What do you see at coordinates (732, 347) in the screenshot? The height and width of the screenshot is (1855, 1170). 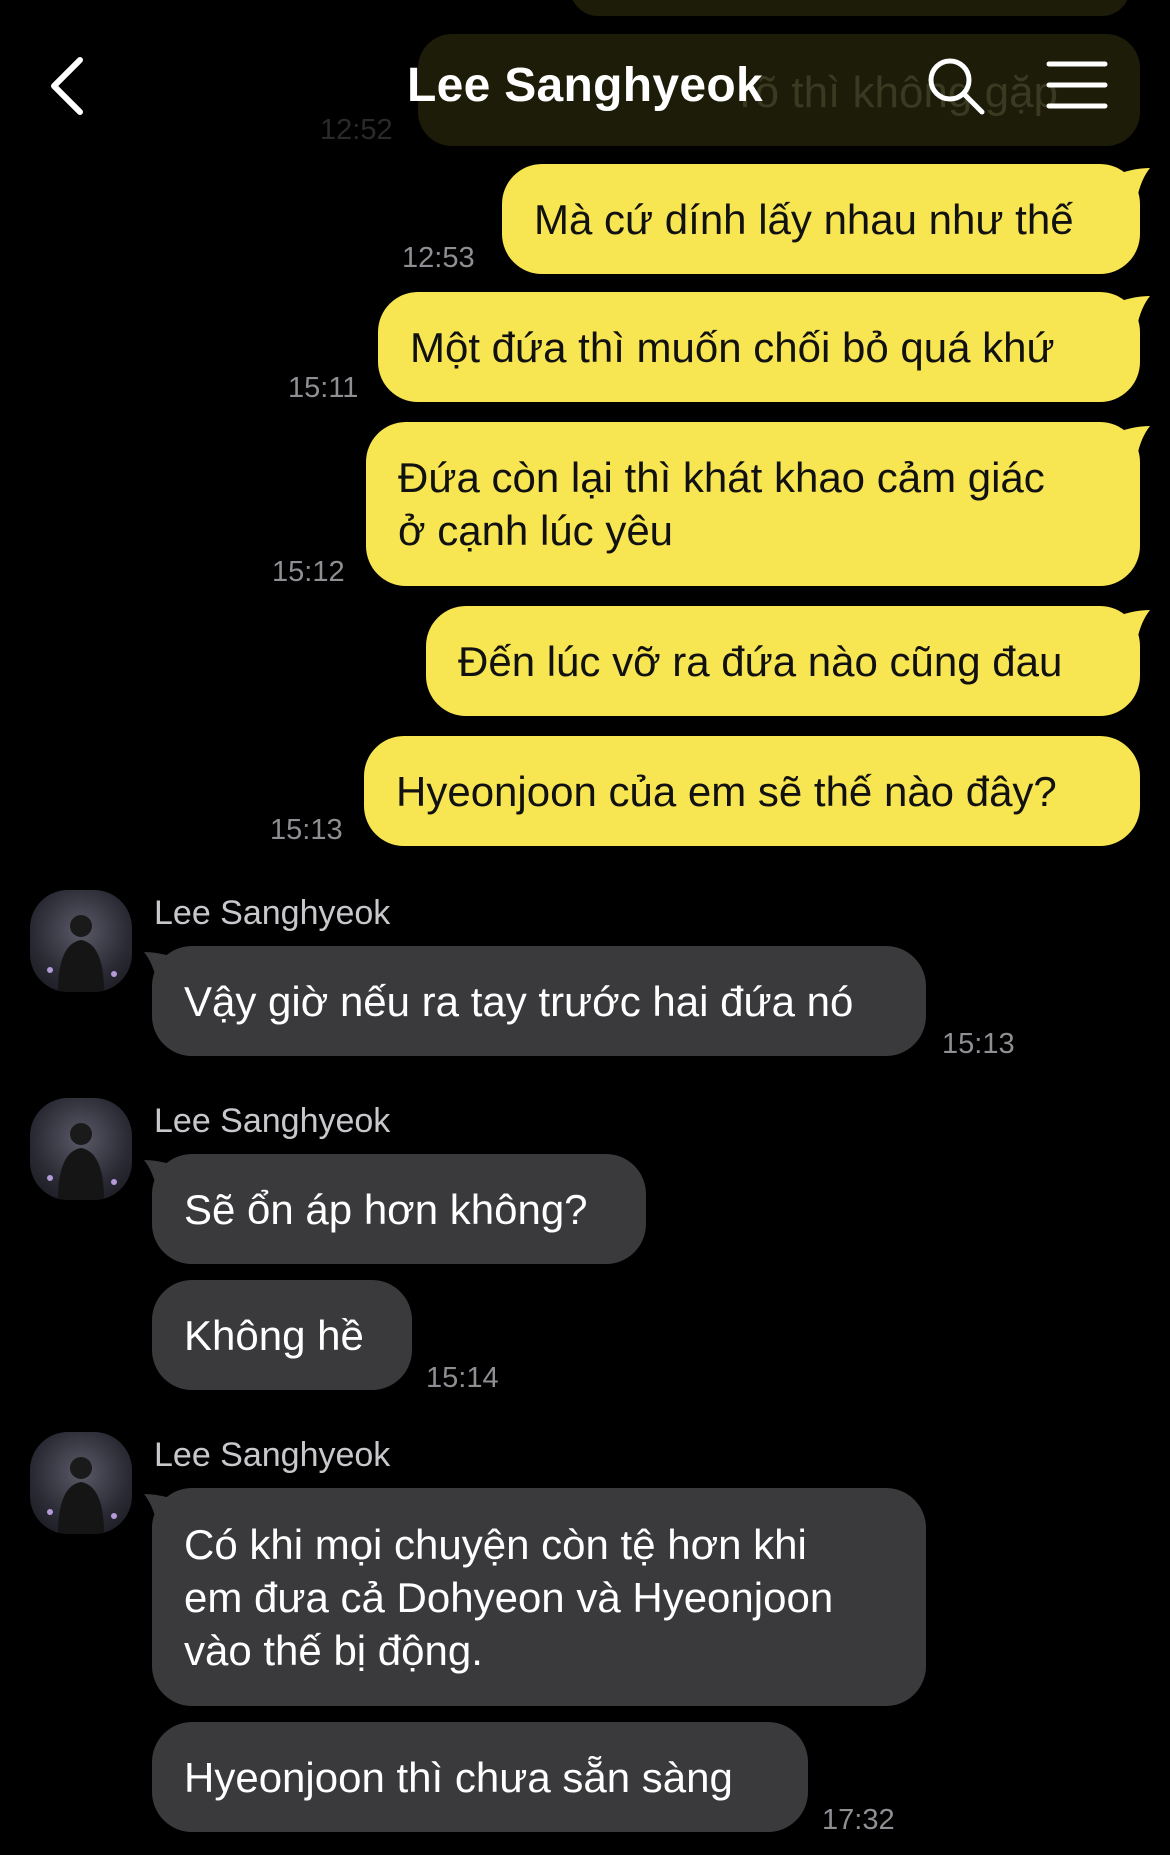 I see `message-text: Một đứa thì muốn chối bỏ quá khứ` at bounding box center [732, 347].